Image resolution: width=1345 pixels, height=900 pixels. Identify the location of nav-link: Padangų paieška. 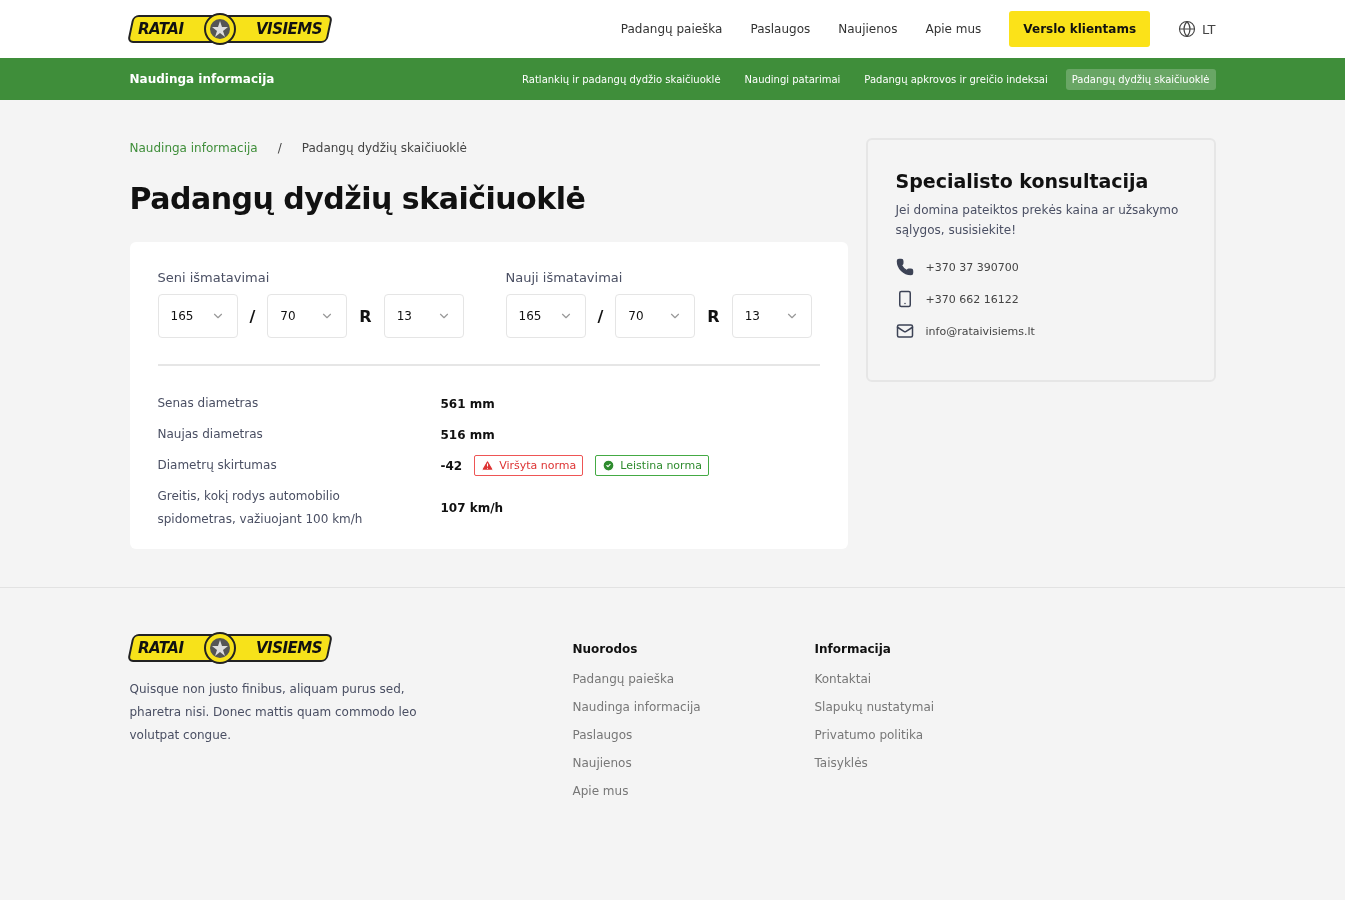
(671, 29).